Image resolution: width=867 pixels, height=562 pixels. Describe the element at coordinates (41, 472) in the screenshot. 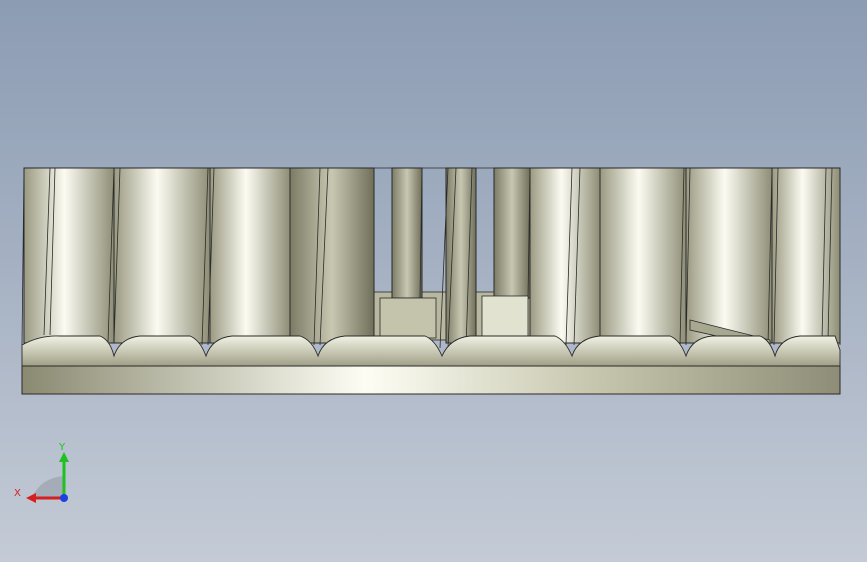

I see `coordinate-triad-icon: Y X` at that location.